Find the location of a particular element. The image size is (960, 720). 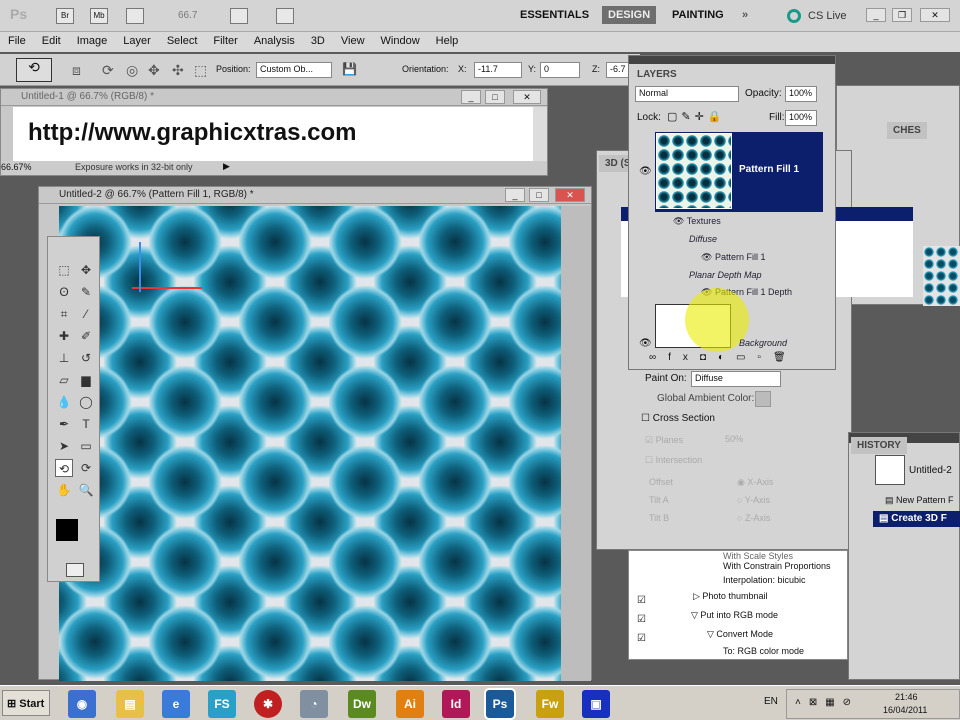

menu-filter: Filter is located at coordinates (225, 42).